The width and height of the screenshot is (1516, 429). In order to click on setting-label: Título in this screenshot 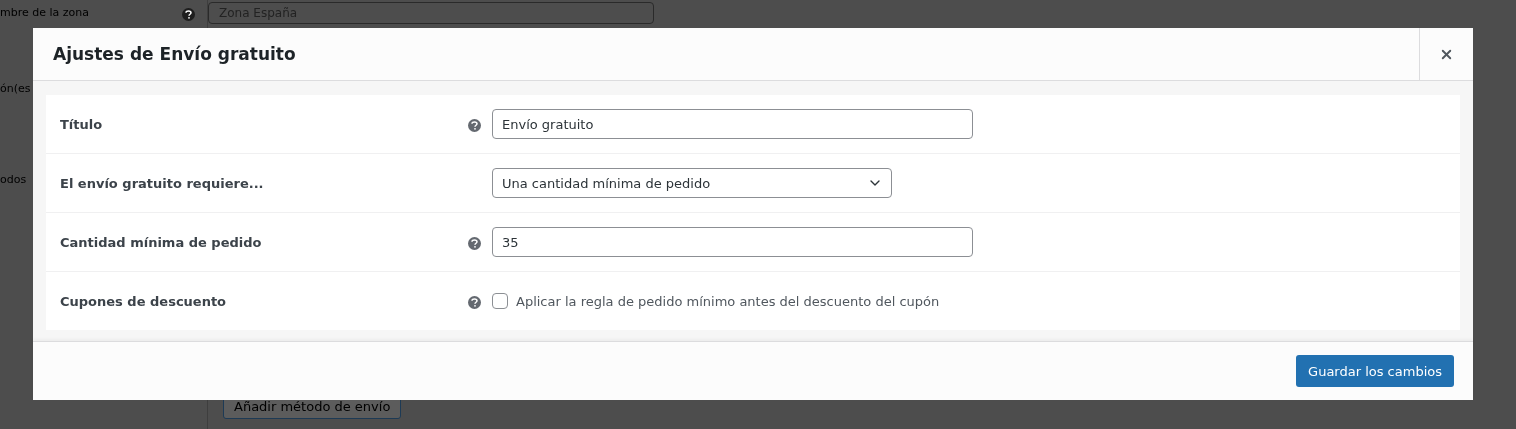, I will do `click(82, 124)`.